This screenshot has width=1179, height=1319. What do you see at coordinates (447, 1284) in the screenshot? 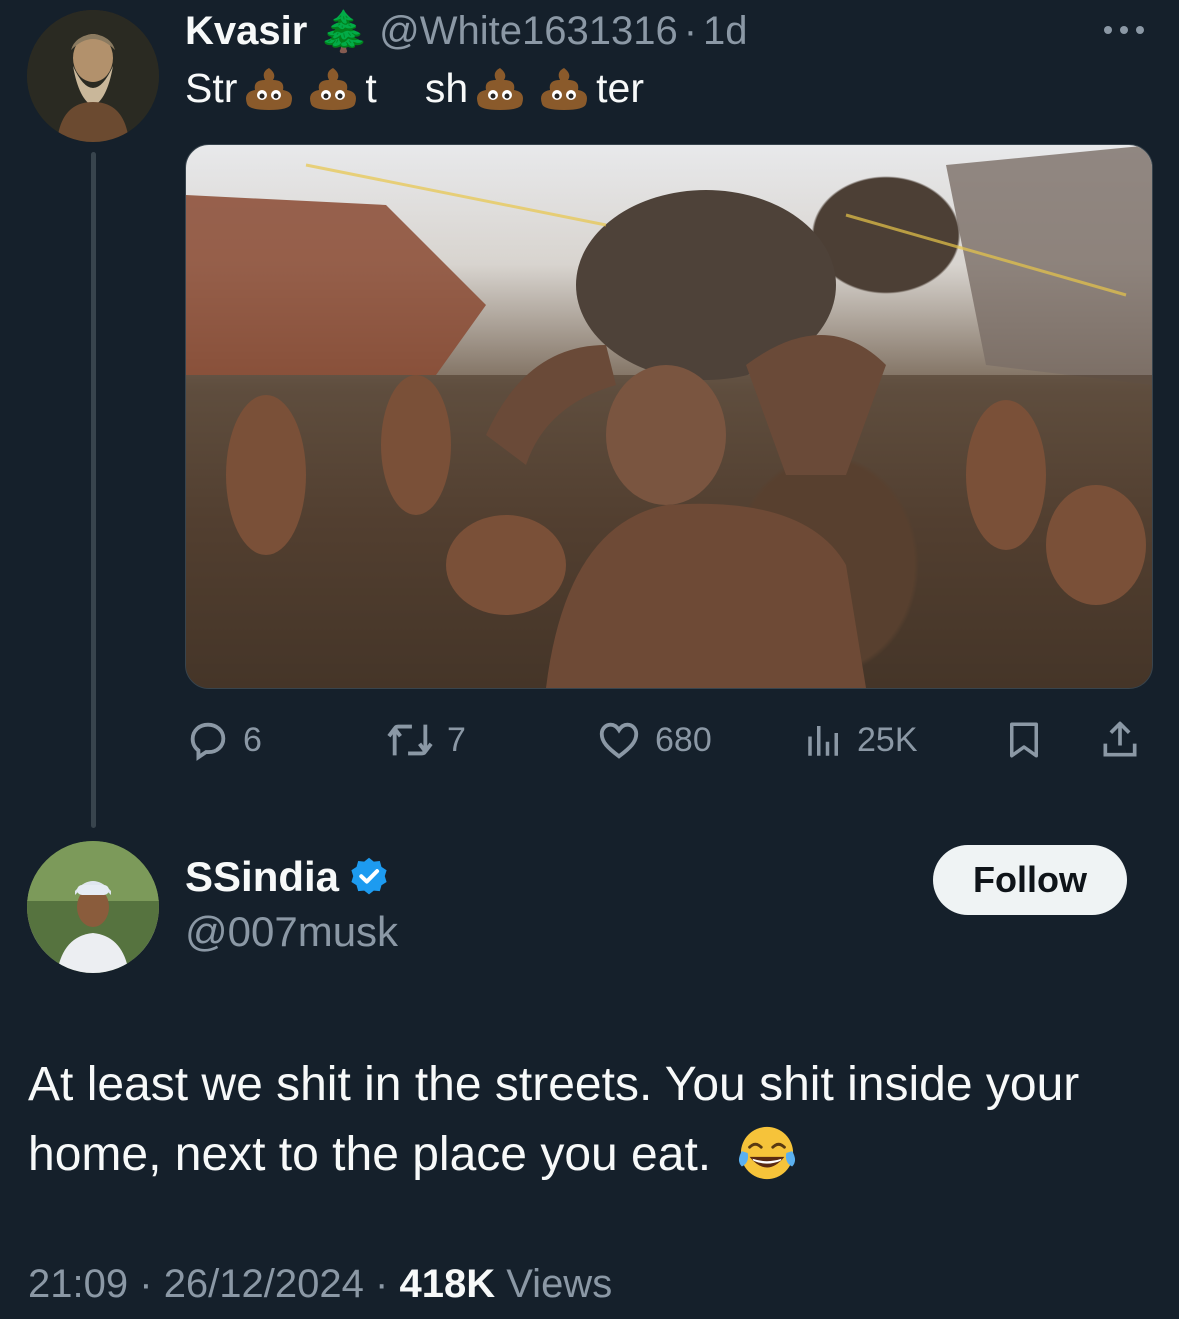
I see `views-count: 418K` at bounding box center [447, 1284].